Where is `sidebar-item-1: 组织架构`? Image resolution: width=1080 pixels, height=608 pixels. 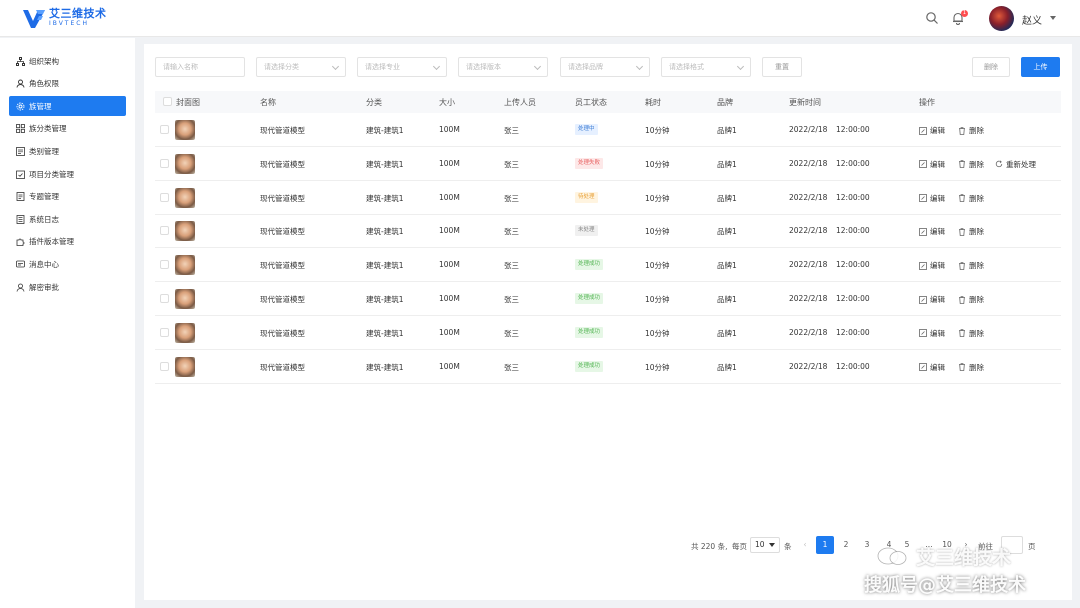 sidebar-item-1: 组织架构 is located at coordinates (67, 61).